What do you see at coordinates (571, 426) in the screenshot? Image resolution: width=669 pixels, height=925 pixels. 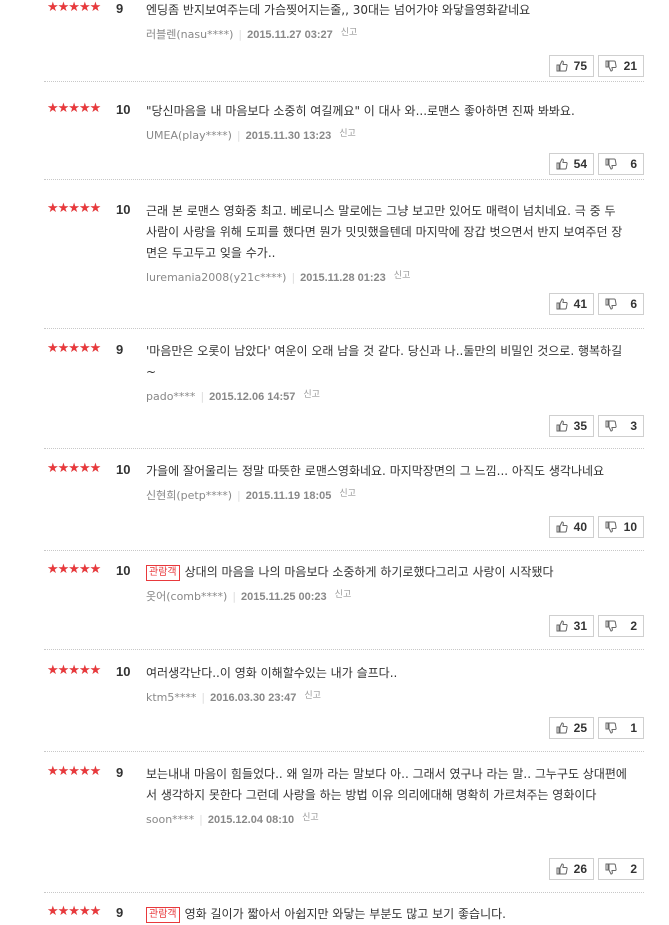 I see `like-button: 35` at bounding box center [571, 426].